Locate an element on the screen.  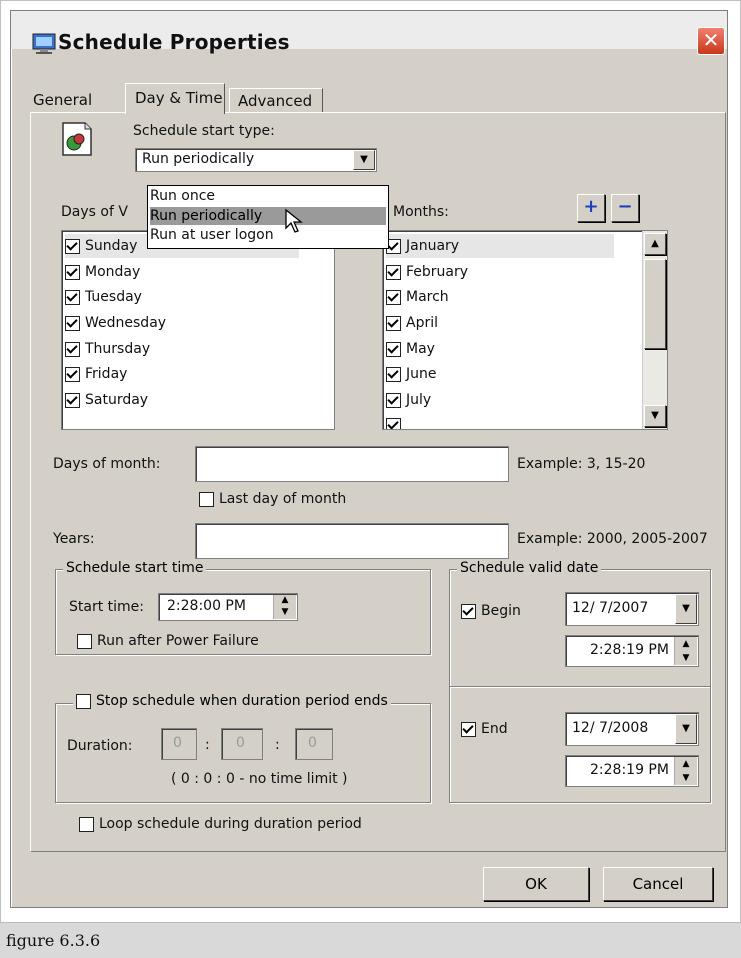
list-item-february: February is located at coordinates (427, 272).